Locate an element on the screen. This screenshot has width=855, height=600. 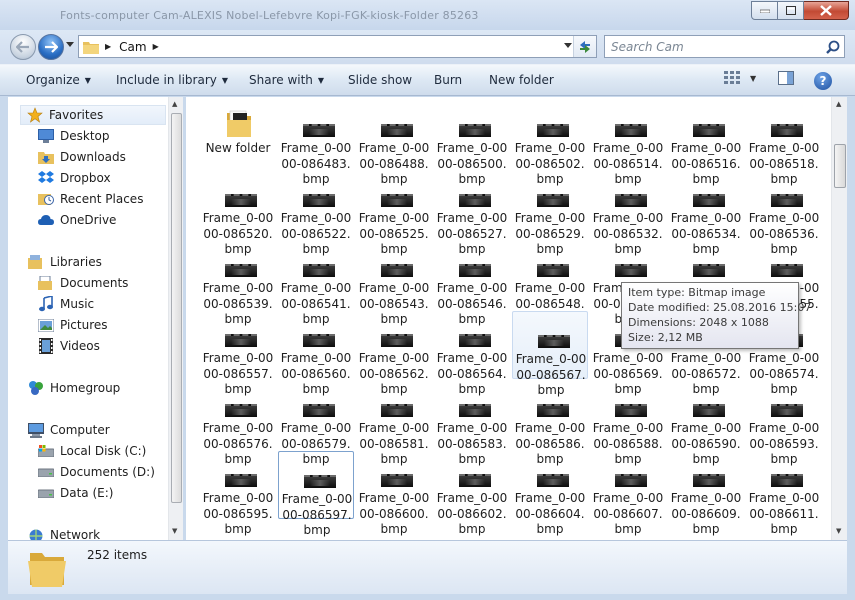
search-box is located at coordinates (724, 46).